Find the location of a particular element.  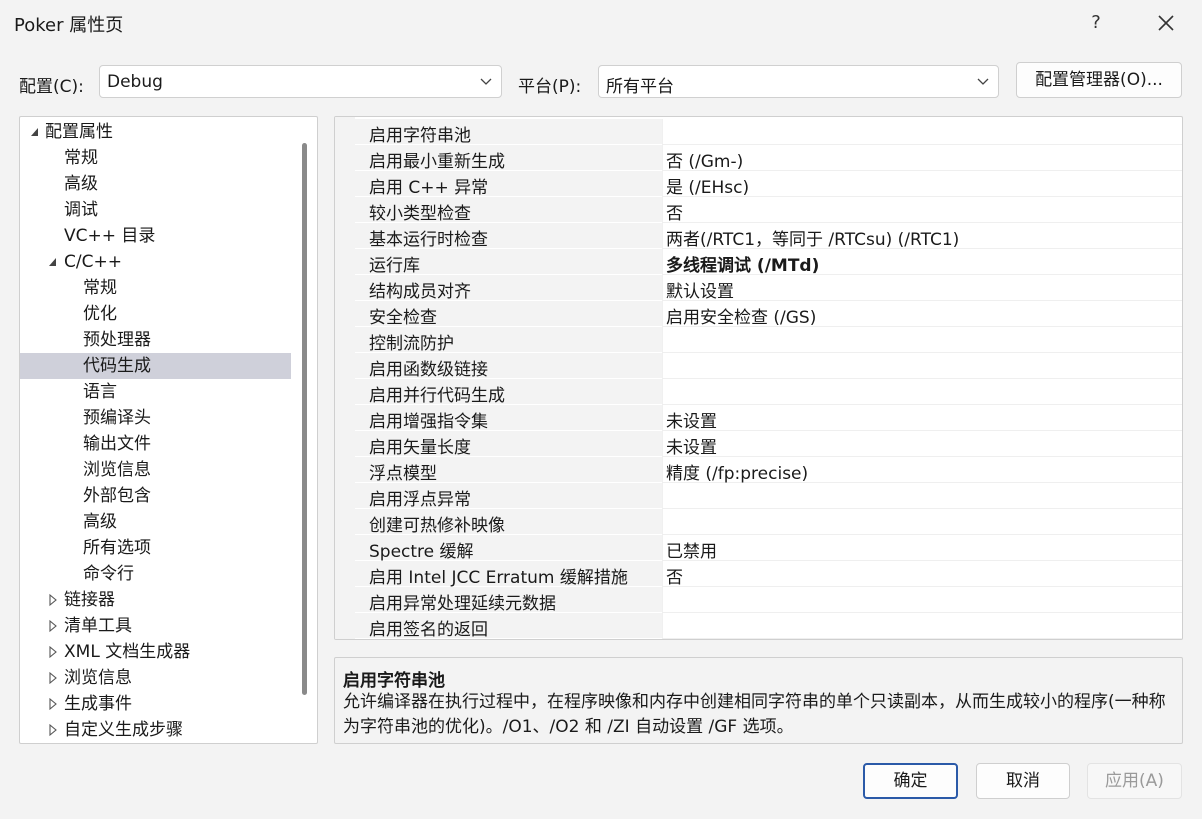

property-name: 控制流防护 is located at coordinates (411, 344).